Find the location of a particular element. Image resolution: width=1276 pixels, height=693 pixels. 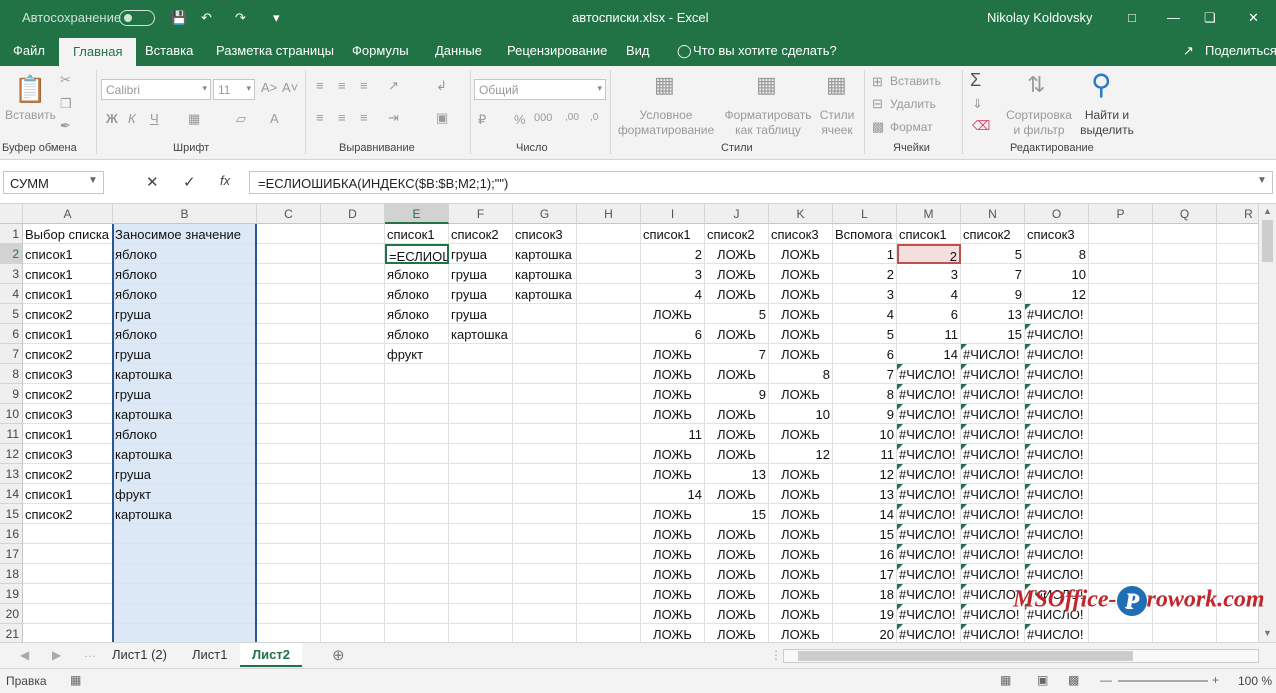

align-right-icon: ≡ is located at coordinates (364, 117).